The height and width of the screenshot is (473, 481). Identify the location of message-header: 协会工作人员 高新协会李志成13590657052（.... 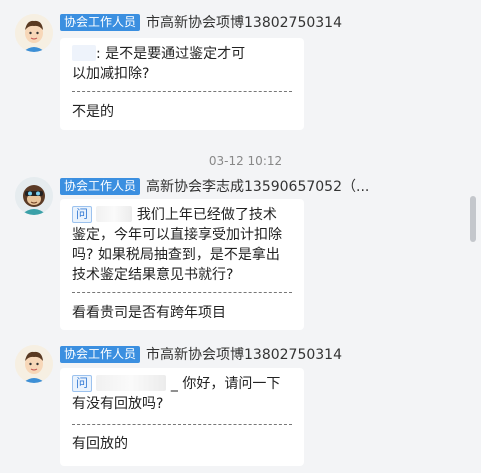
(214, 186).